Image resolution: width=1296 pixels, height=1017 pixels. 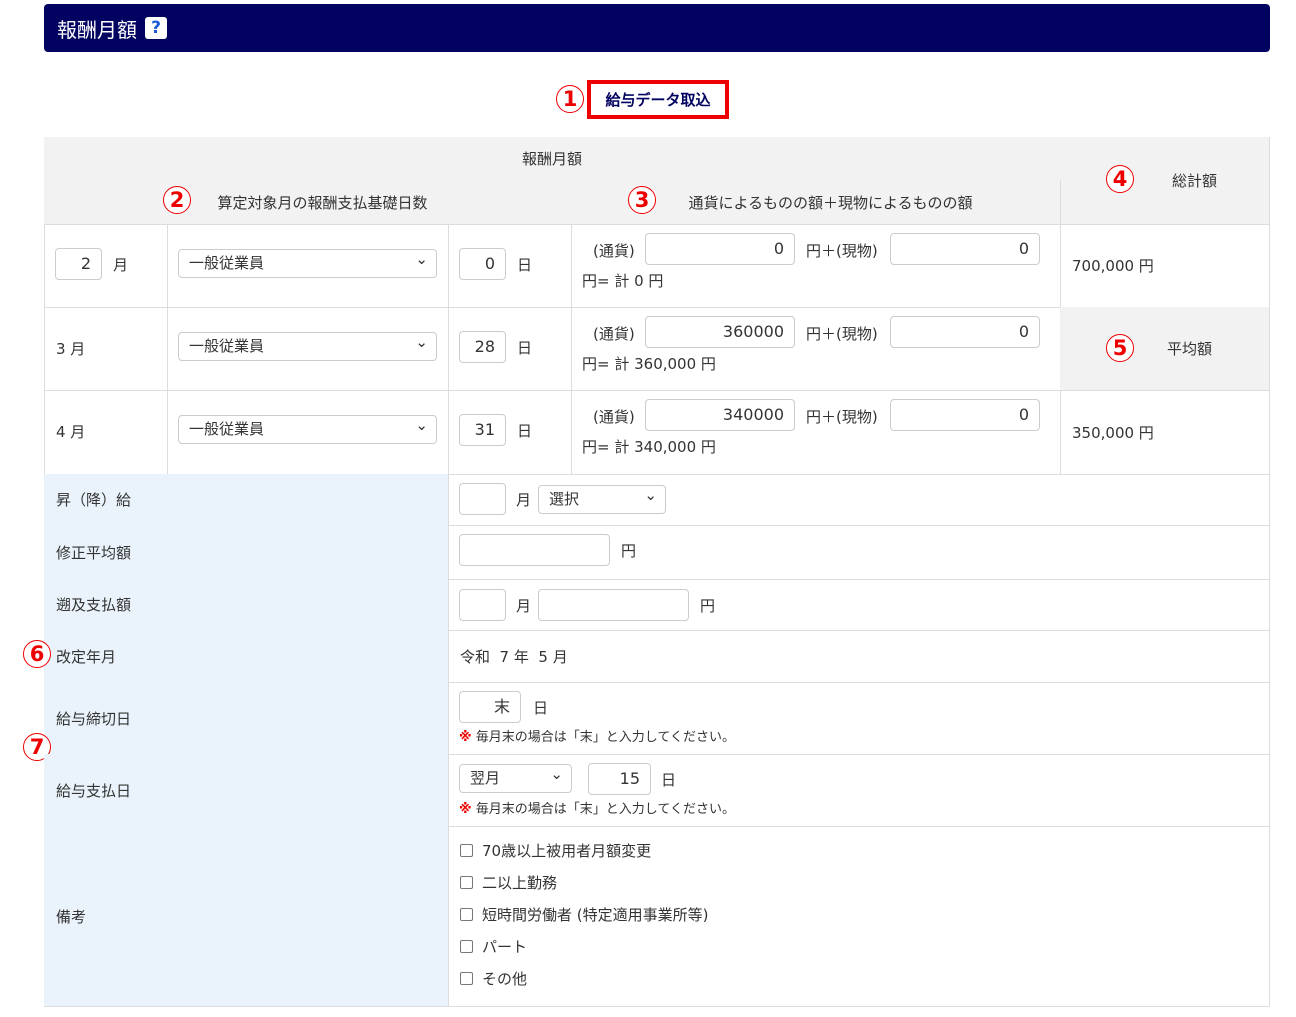 I want to click on revision-value: 令和 7 年 5 月, so click(x=859, y=656).